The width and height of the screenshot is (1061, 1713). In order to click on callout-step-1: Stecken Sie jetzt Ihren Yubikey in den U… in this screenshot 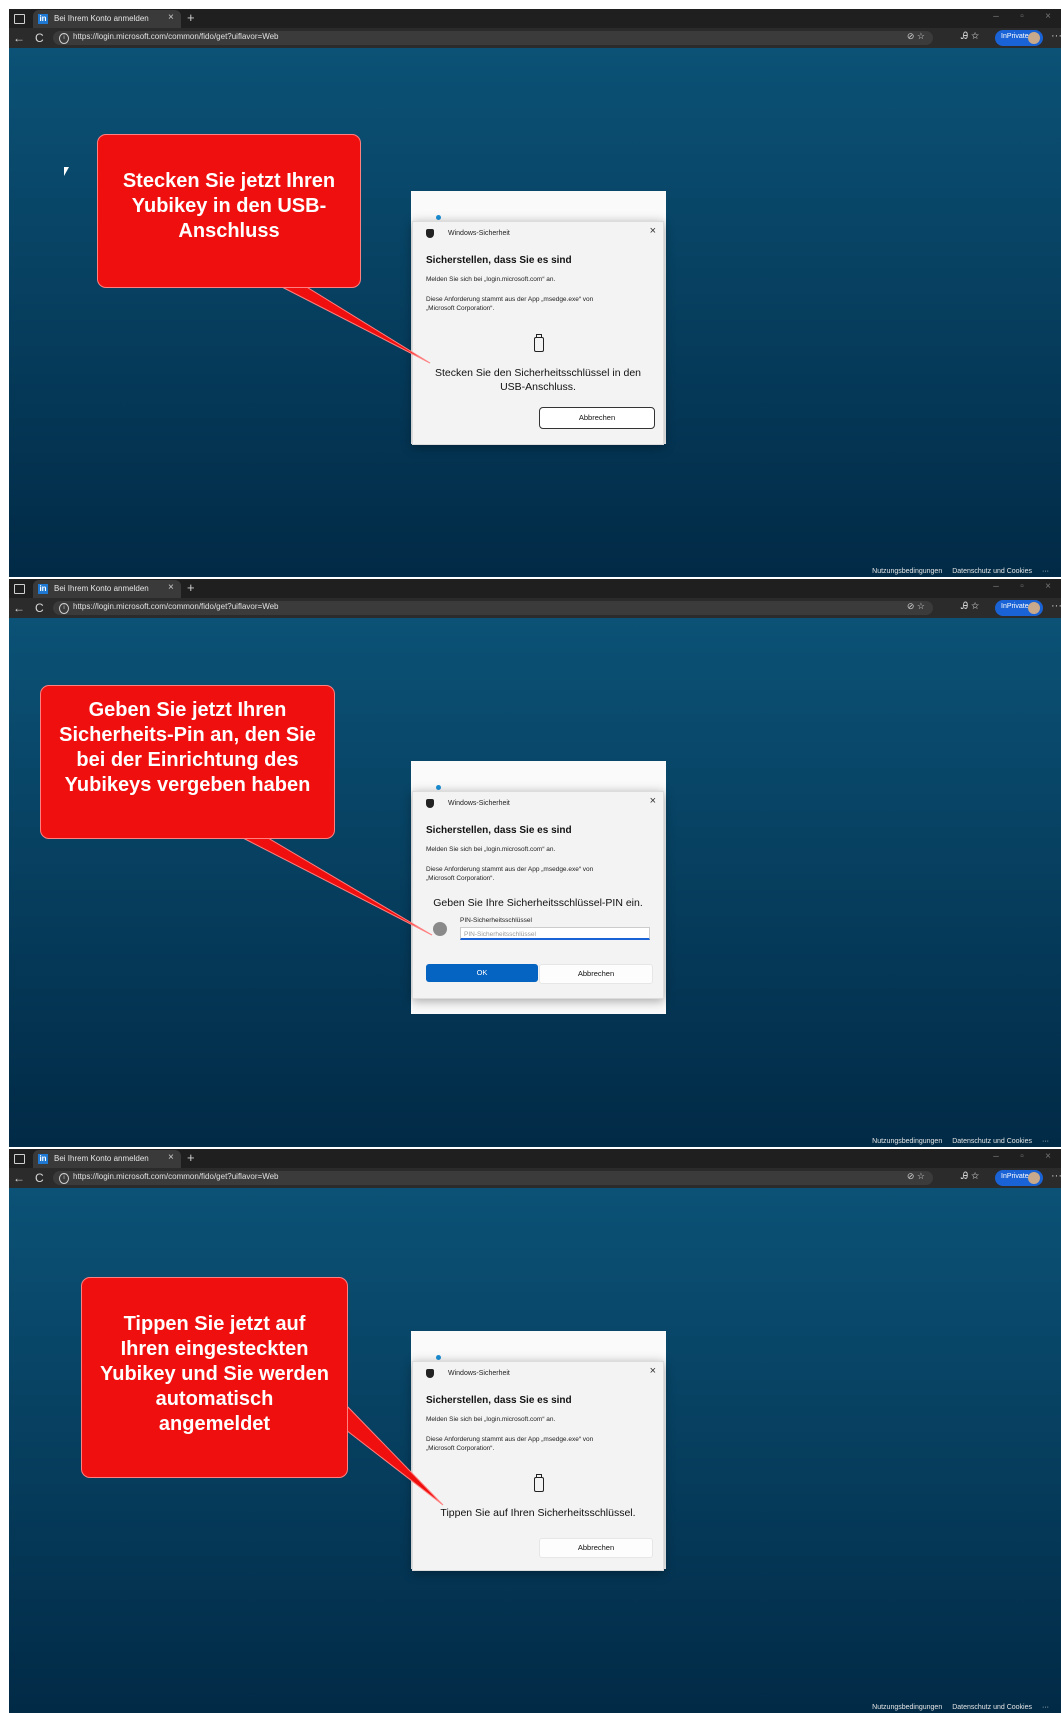, I will do `click(229, 211)`.